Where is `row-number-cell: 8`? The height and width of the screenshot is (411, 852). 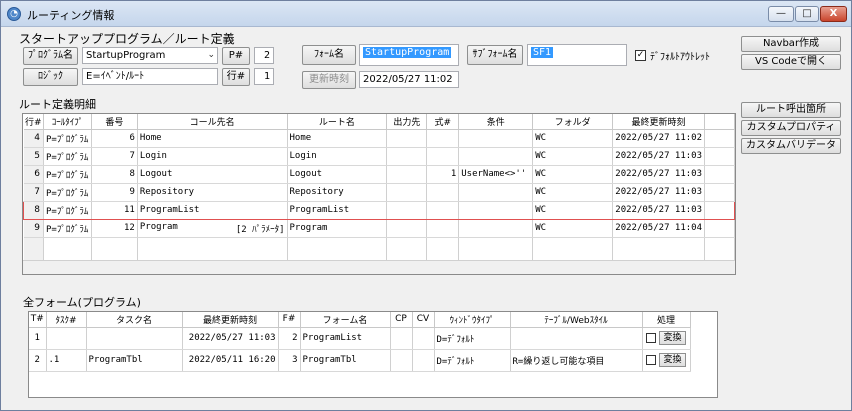 row-number-cell: 8 is located at coordinates (33, 210).